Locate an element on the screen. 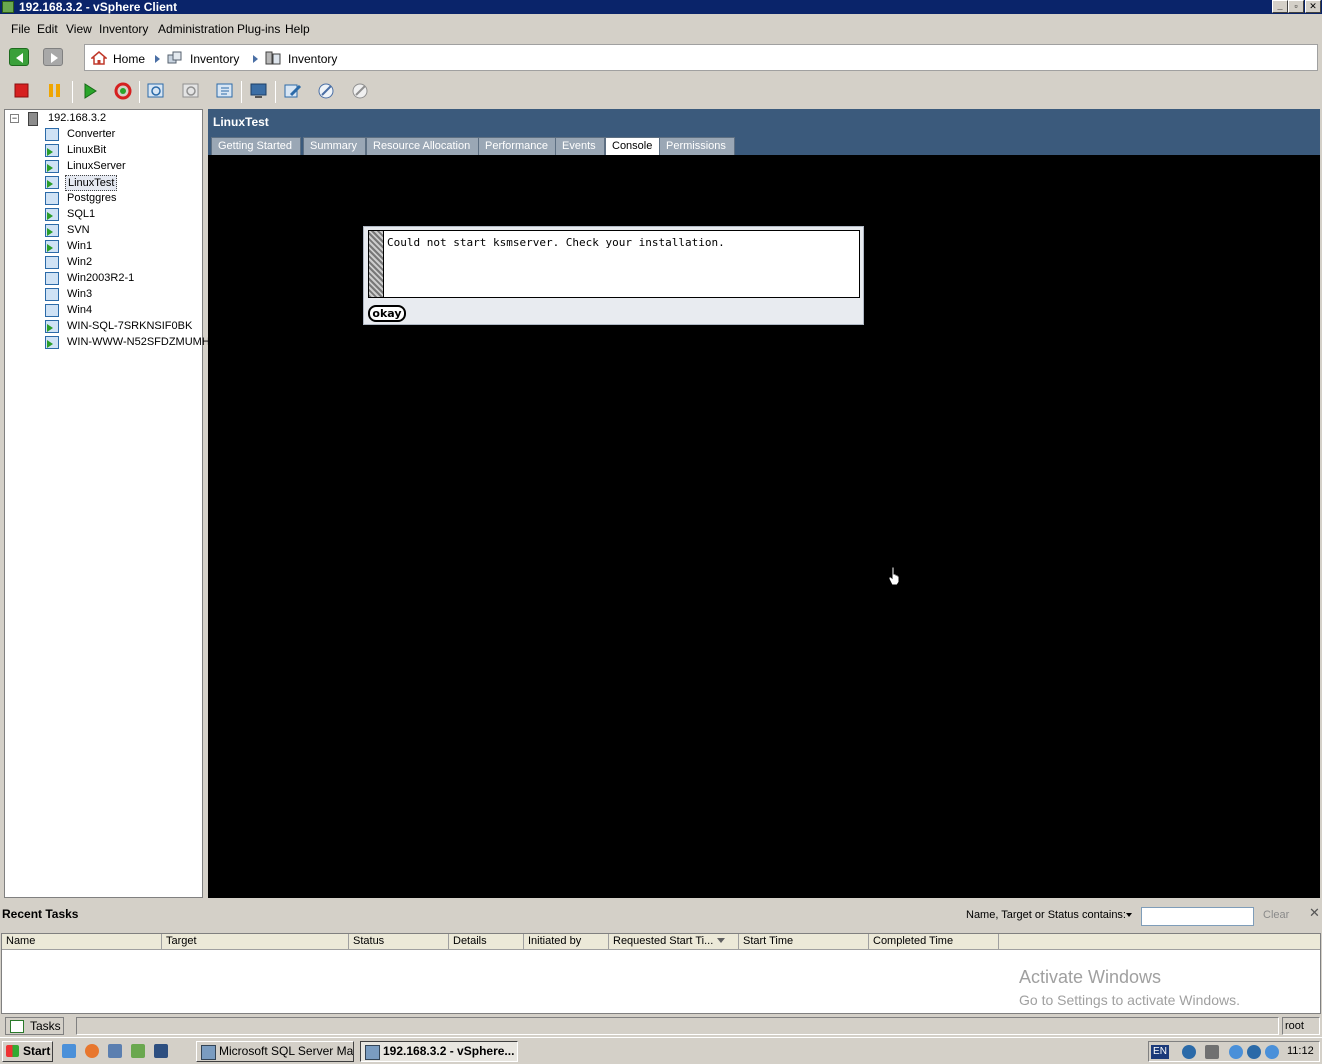 The height and width of the screenshot is (1064, 1322). language-indicator: EN is located at coordinates (1160, 1052).